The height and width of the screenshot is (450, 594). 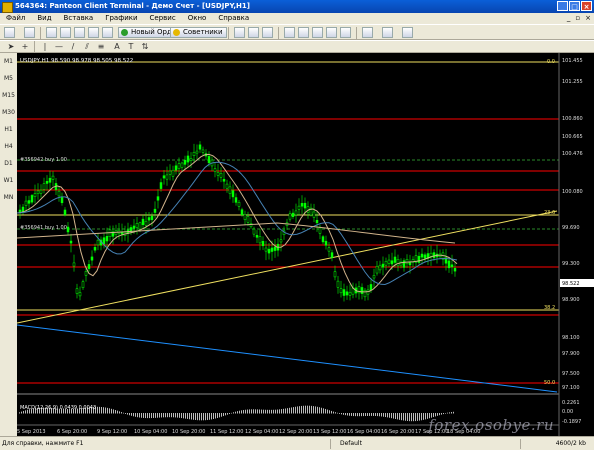 I want to click on mdi-restore-icon: ▫, so click(x=577, y=18).